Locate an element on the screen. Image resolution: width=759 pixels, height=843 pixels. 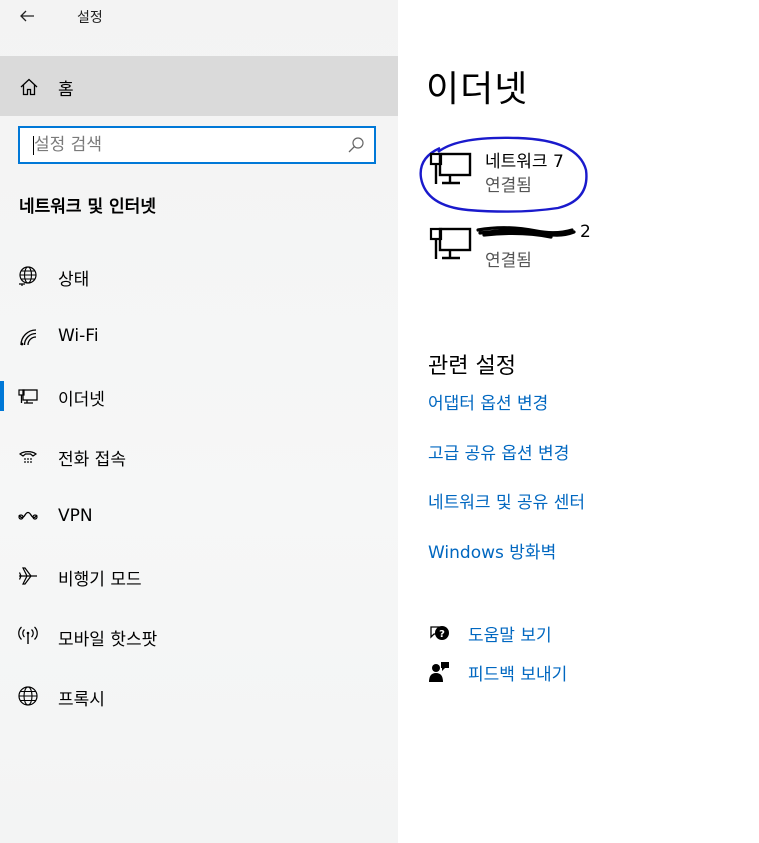
vpn-icon is located at coordinates (28, 515).